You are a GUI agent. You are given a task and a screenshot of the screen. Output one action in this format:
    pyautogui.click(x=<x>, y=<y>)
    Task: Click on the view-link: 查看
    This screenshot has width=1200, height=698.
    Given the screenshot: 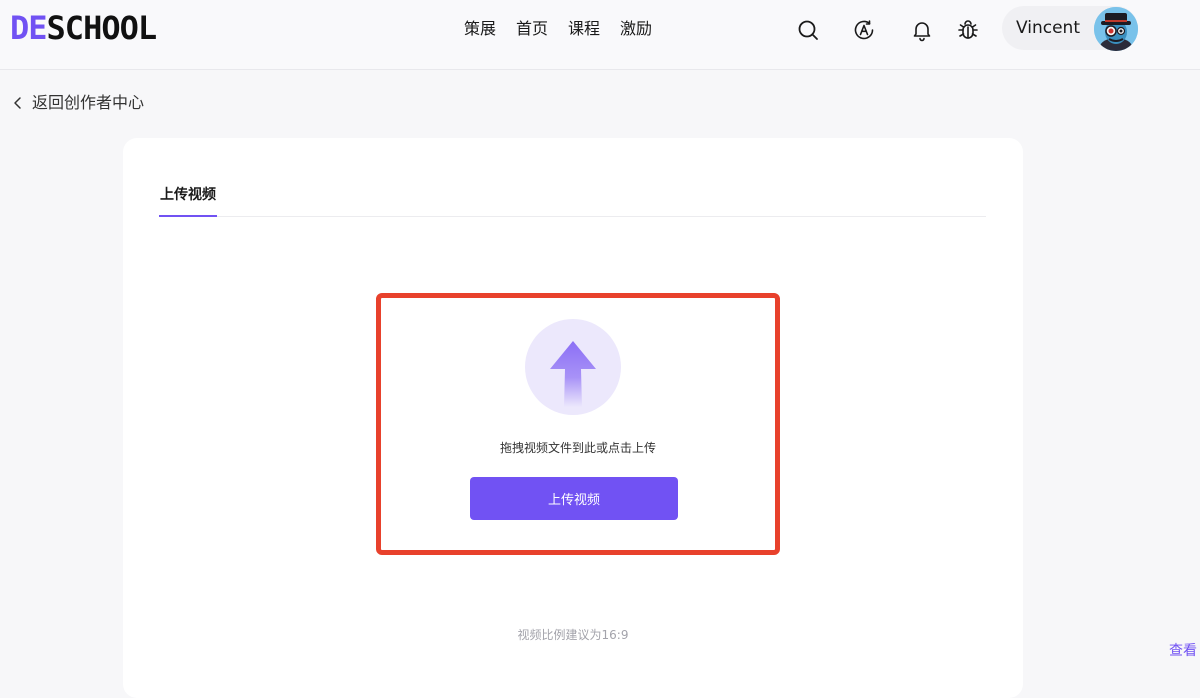 What is the action you would take?
    pyautogui.click(x=1184, y=651)
    